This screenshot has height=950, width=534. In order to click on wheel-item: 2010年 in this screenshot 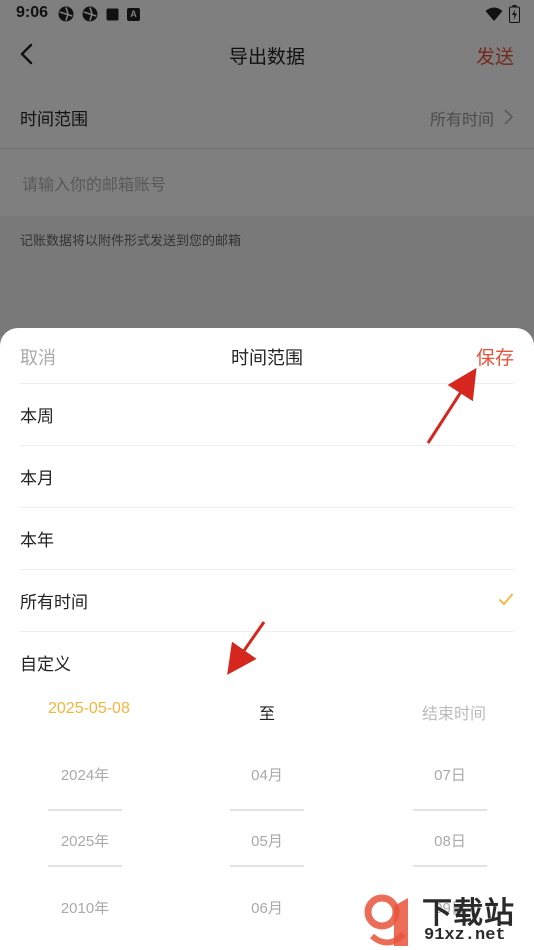, I will do `click(85, 908)`.